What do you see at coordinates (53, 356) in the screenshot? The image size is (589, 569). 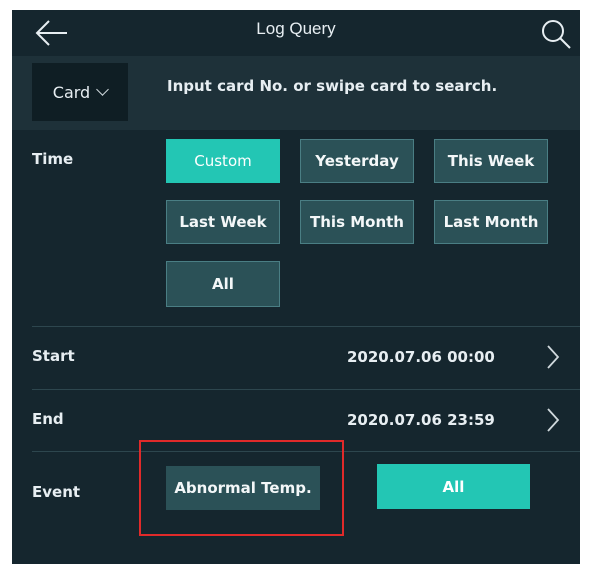 I see `start-label: Start` at bounding box center [53, 356].